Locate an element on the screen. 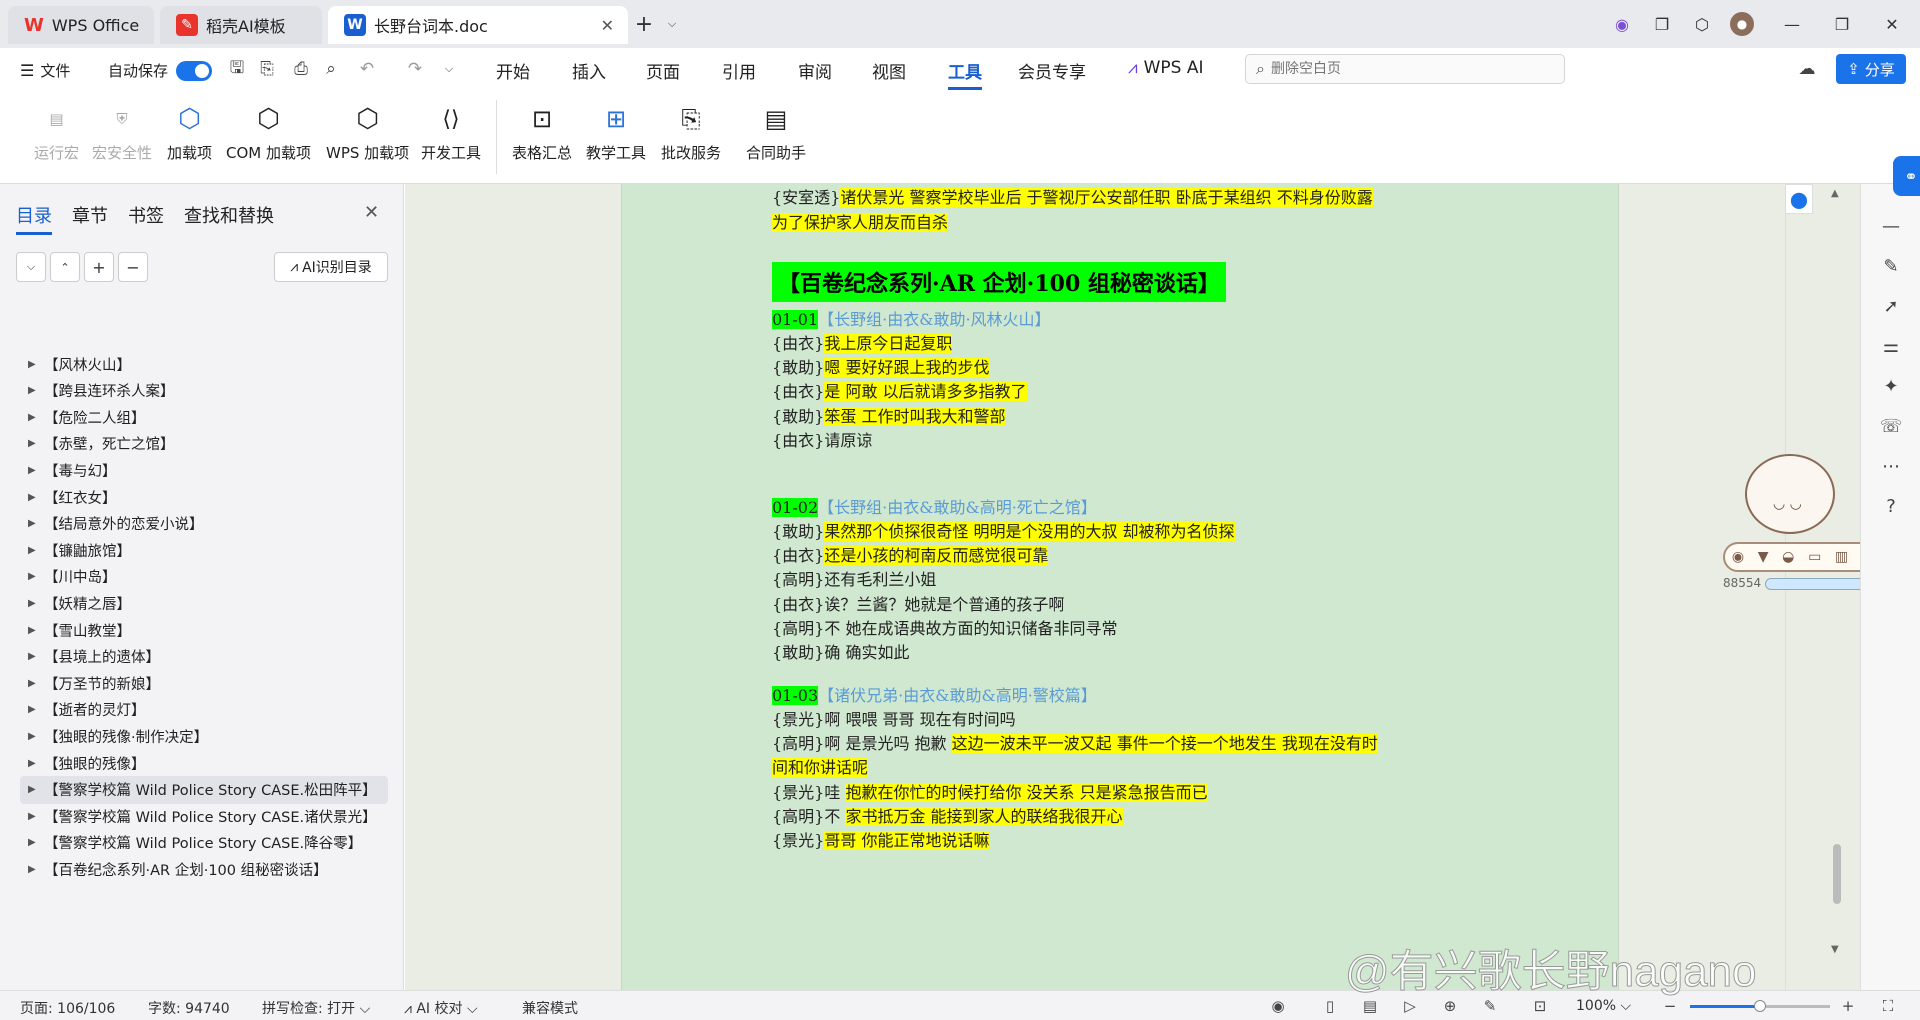  search-box: ⌕ is located at coordinates (1405, 69).